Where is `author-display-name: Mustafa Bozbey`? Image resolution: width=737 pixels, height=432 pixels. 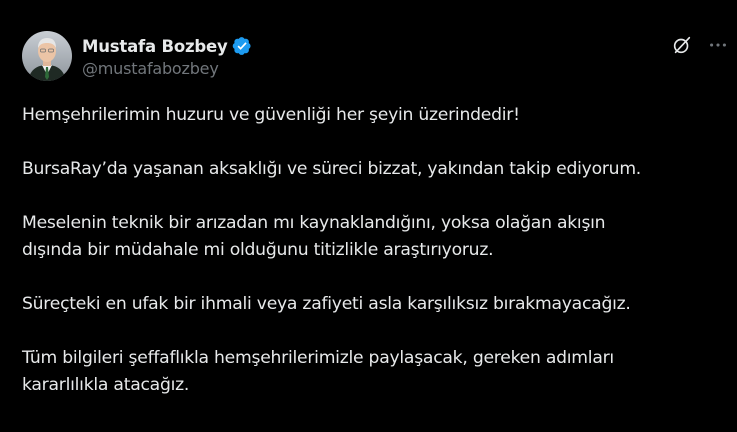
author-display-name: Mustafa Bozbey is located at coordinates (155, 46).